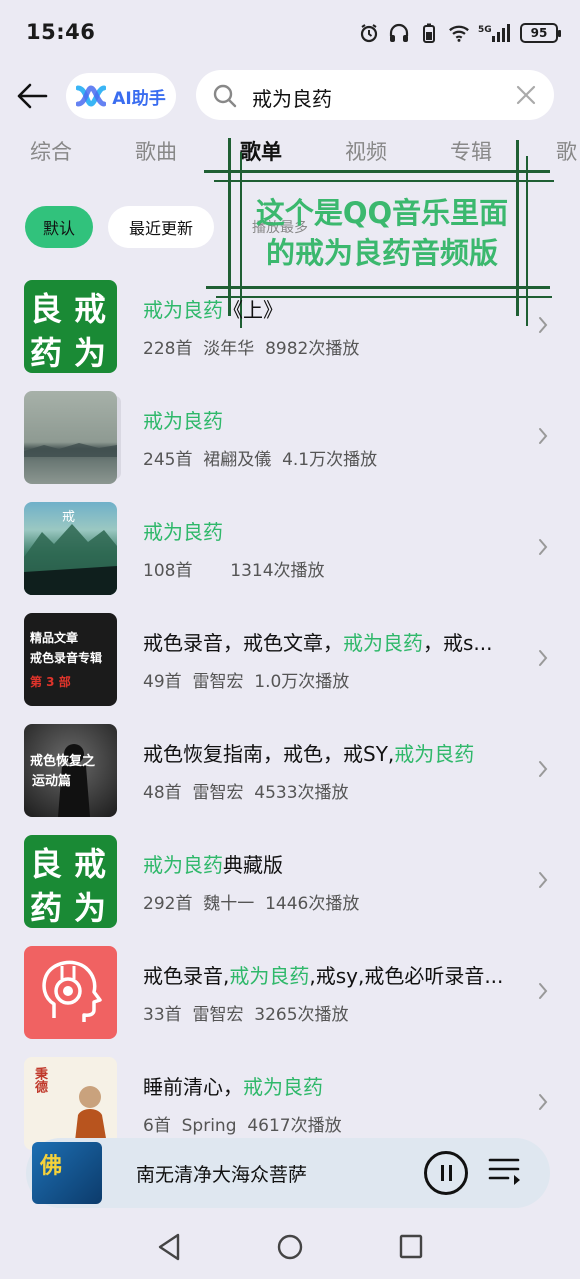 Image resolution: width=580 pixels, height=1279 pixels. What do you see at coordinates (54, 638) in the screenshot?
I see `cover-text: 精品文章` at bounding box center [54, 638].